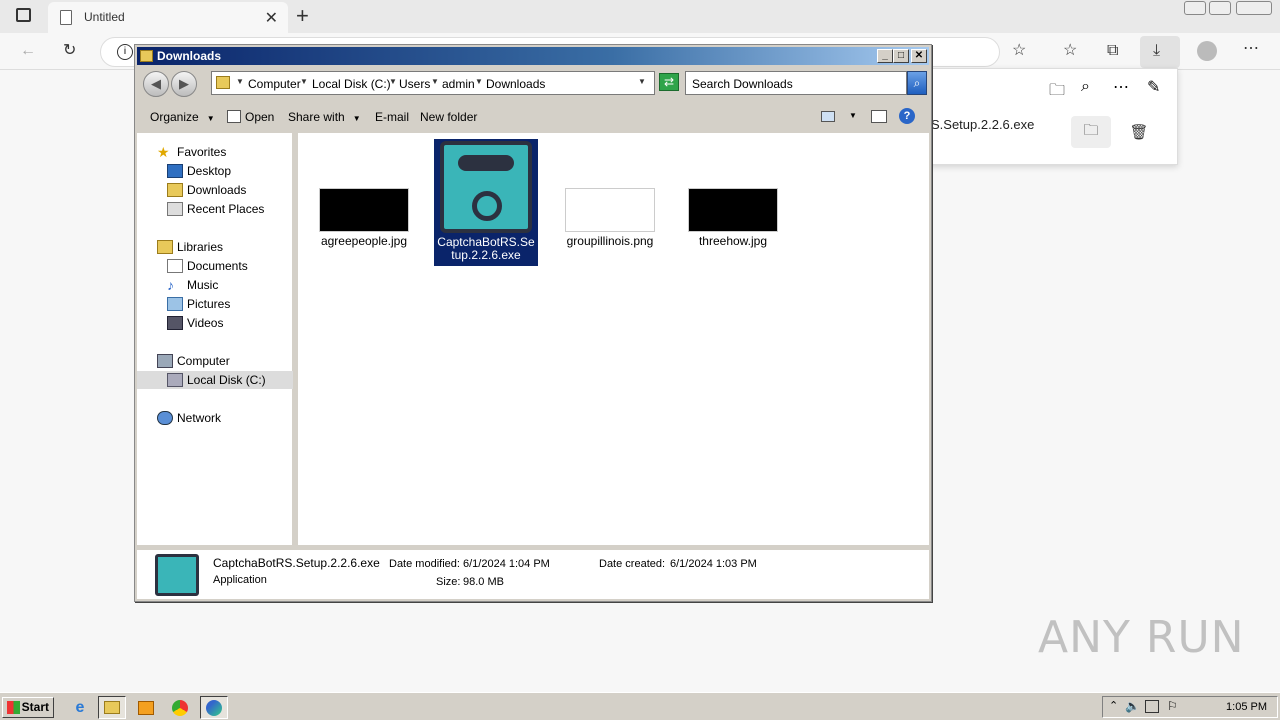 This screenshot has height=720, width=1280. What do you see at coordinates (80, 707) in the screenshot?
I see `ie-taskbar-icon: e` at bounding box center [80, 707].